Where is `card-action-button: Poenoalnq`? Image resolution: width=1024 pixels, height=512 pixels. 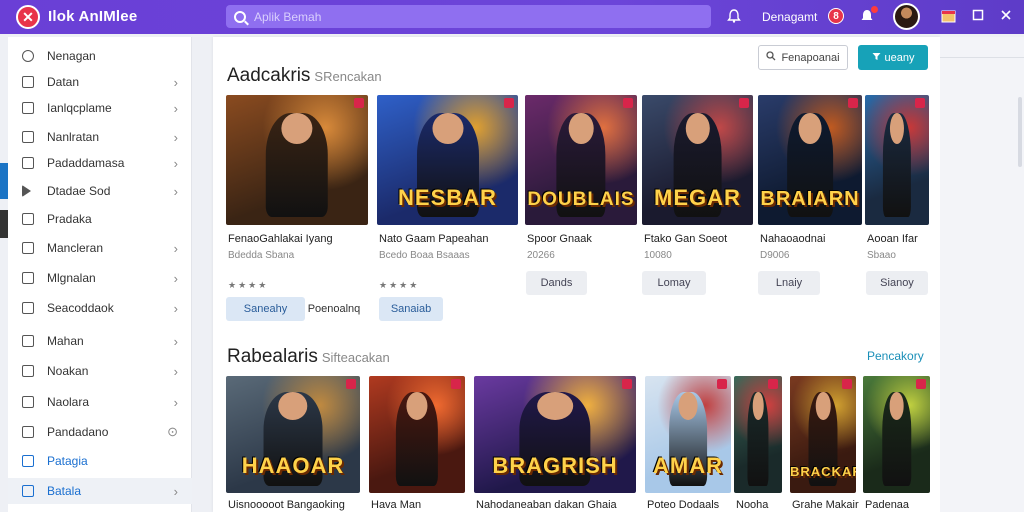
card-action-button: Poenoalnq is located at coordinates (334, 309).